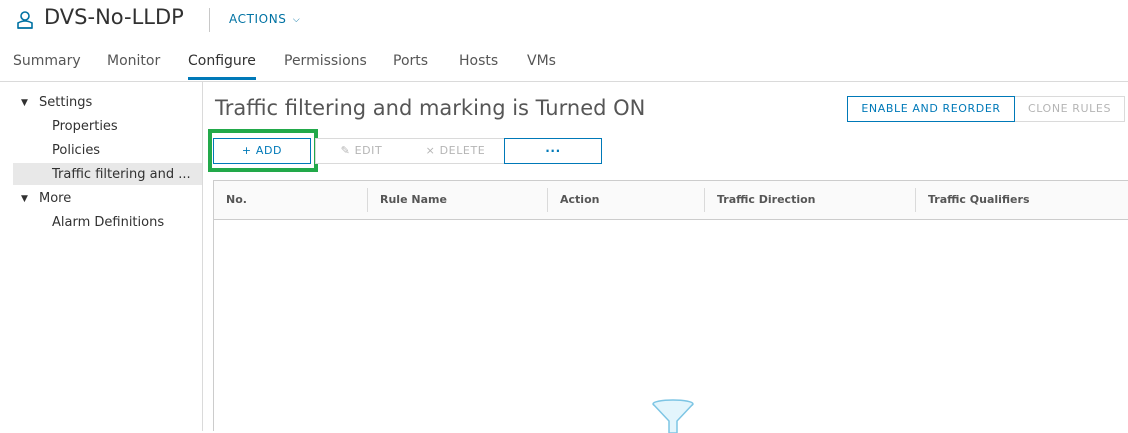 This screenshot has height=433, width=1128. I want to click on actions-menu-button: ACTIONS ⌵, so click(264, 19).